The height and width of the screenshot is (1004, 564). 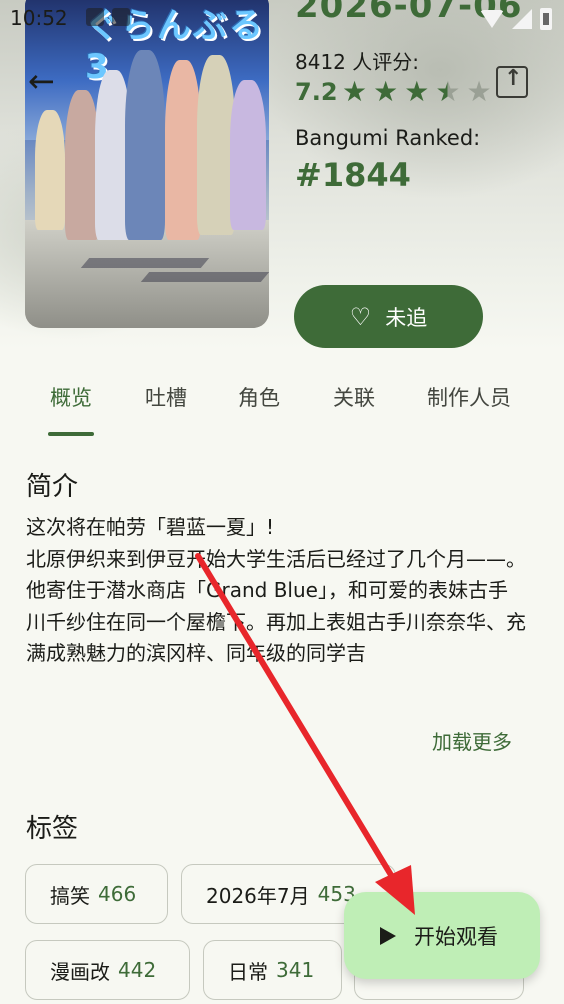 I want to click on status-bar: 10:52, so click(x=282, y=18).